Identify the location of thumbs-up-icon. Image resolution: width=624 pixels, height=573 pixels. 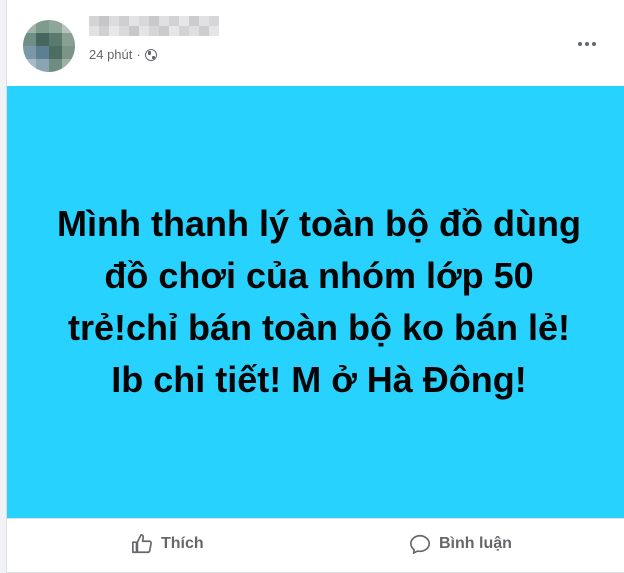
(142, 544).